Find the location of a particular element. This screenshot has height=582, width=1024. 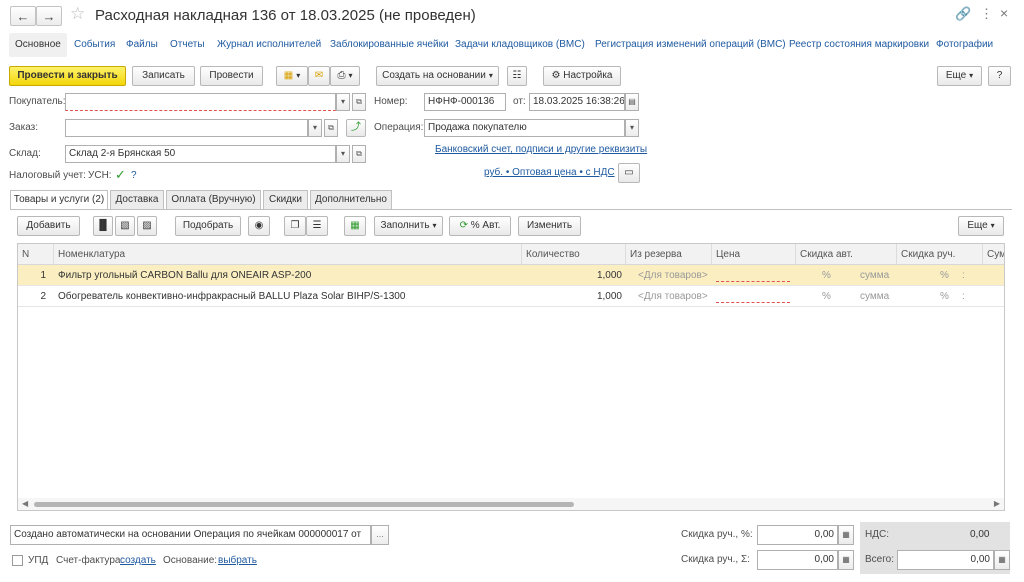

tab-marking-registry: Реестр состояния маркировки is located at coordinates (859, 45).